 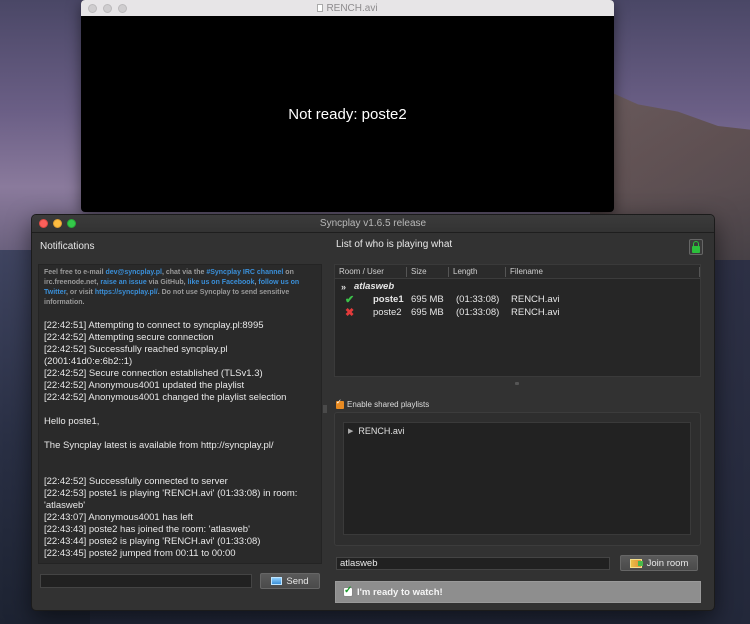 What do you see at coordinates (126, 292) in the screenshot?
I see `motd-link: https://syncplay.pl/` at bounding box center [126, 292].